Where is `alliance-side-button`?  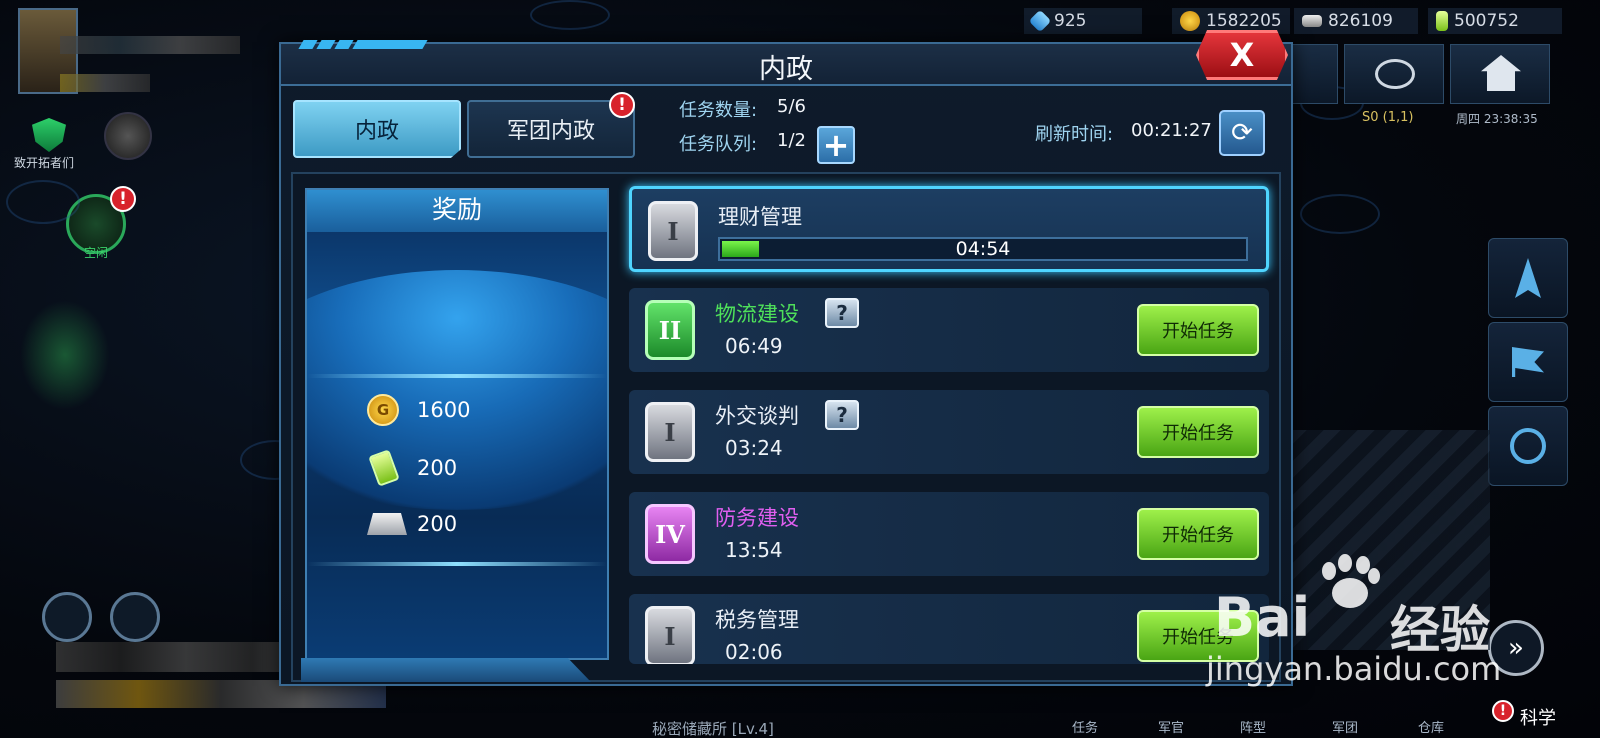
alliance-side-button is located at coordinates (1528, 446).